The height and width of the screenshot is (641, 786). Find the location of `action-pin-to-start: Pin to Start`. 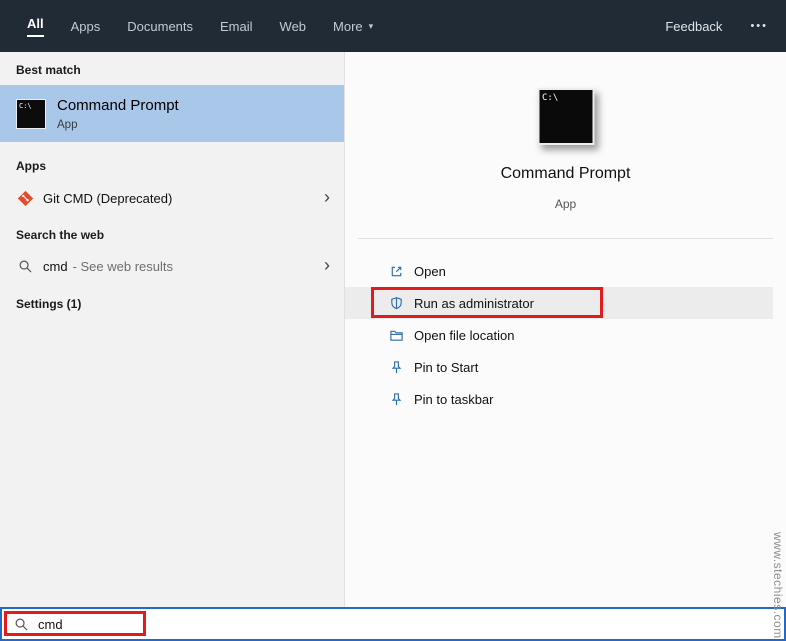

action-pin-to-start: Pin to Start is located at coordinates (559, 367).